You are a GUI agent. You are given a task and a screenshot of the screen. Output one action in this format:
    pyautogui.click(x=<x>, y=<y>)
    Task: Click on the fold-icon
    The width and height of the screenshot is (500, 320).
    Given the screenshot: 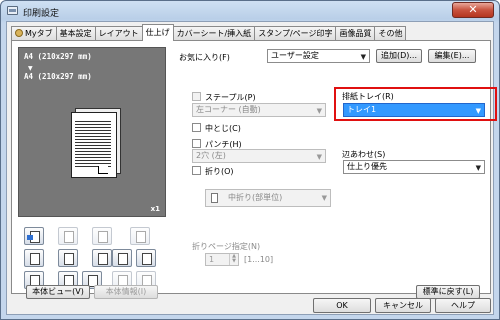 What is the action you would take?
    pyautogui.click(x=214, y=198)
    